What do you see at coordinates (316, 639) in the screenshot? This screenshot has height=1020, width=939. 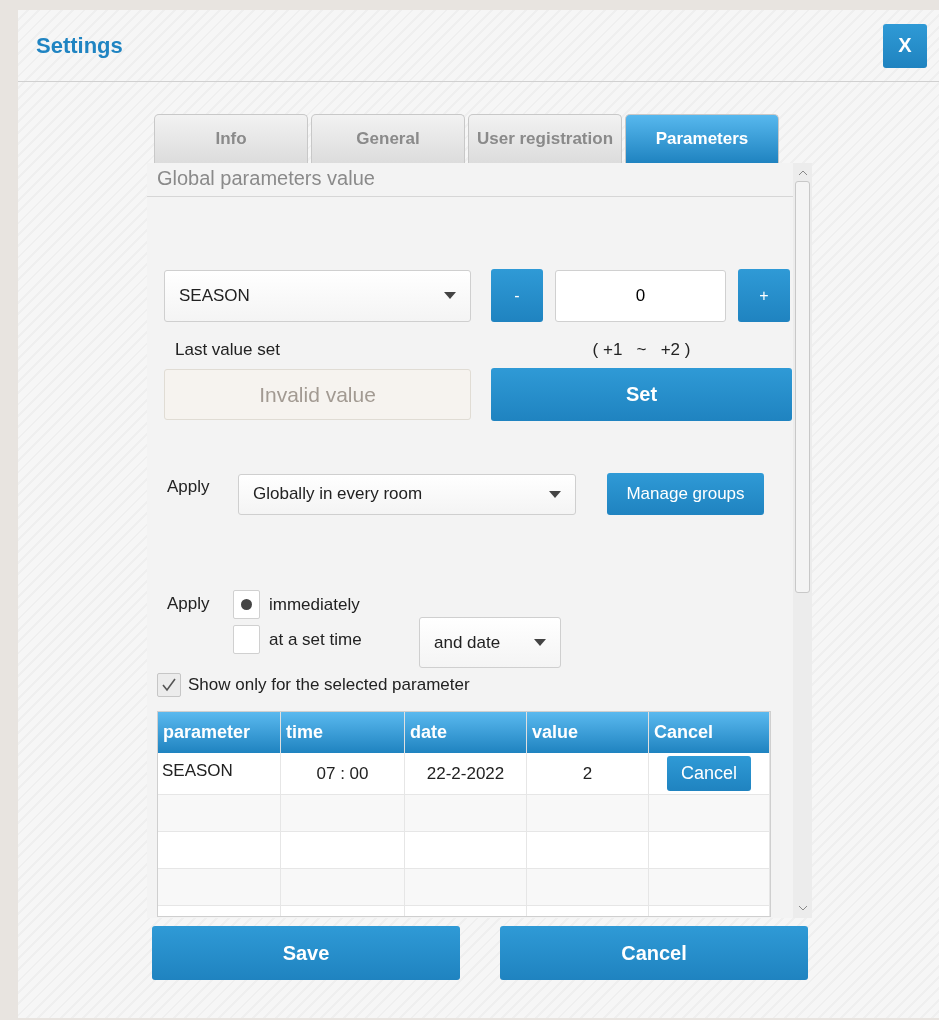 I see `option-label: at a set time` at bounding box center [316, 639].